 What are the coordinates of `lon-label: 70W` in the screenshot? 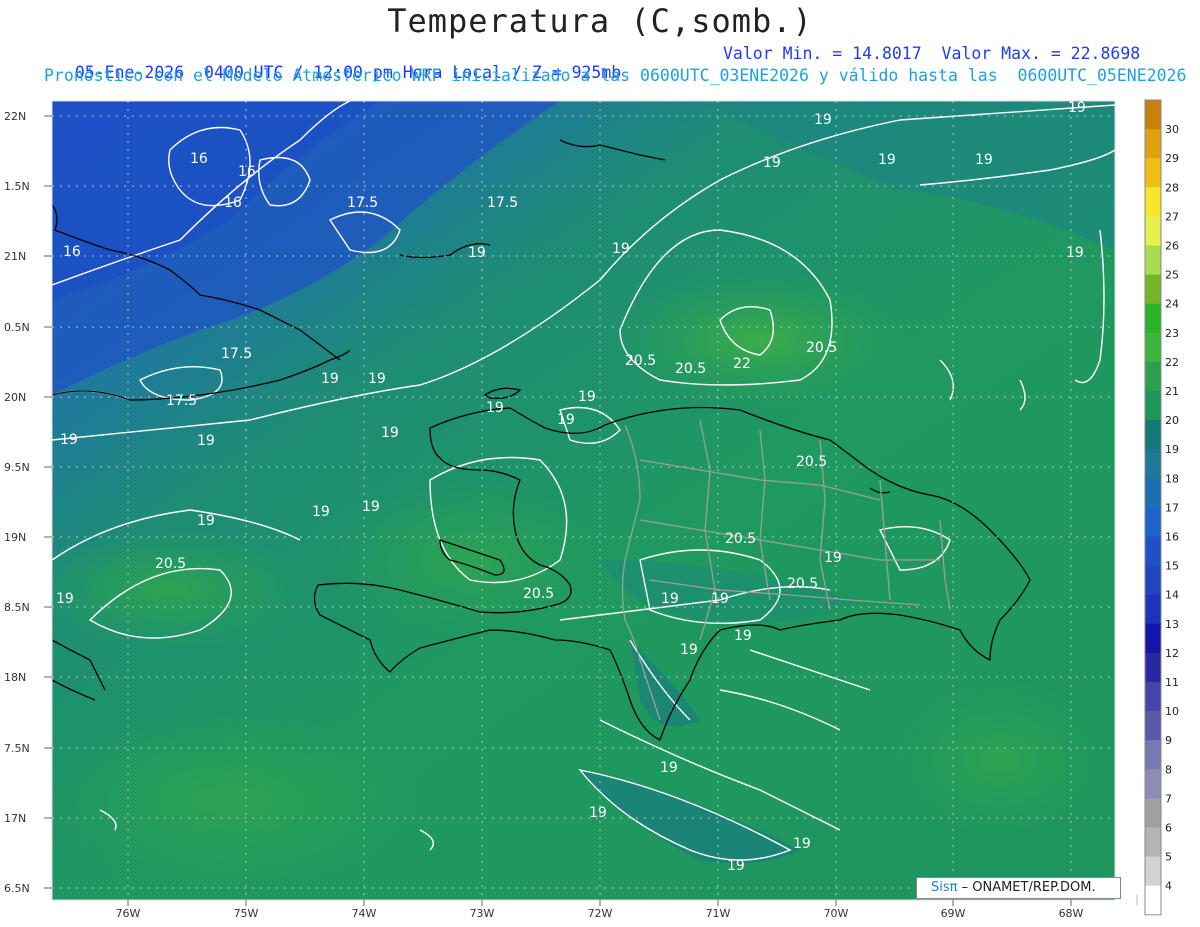 It's located at (836, 913).